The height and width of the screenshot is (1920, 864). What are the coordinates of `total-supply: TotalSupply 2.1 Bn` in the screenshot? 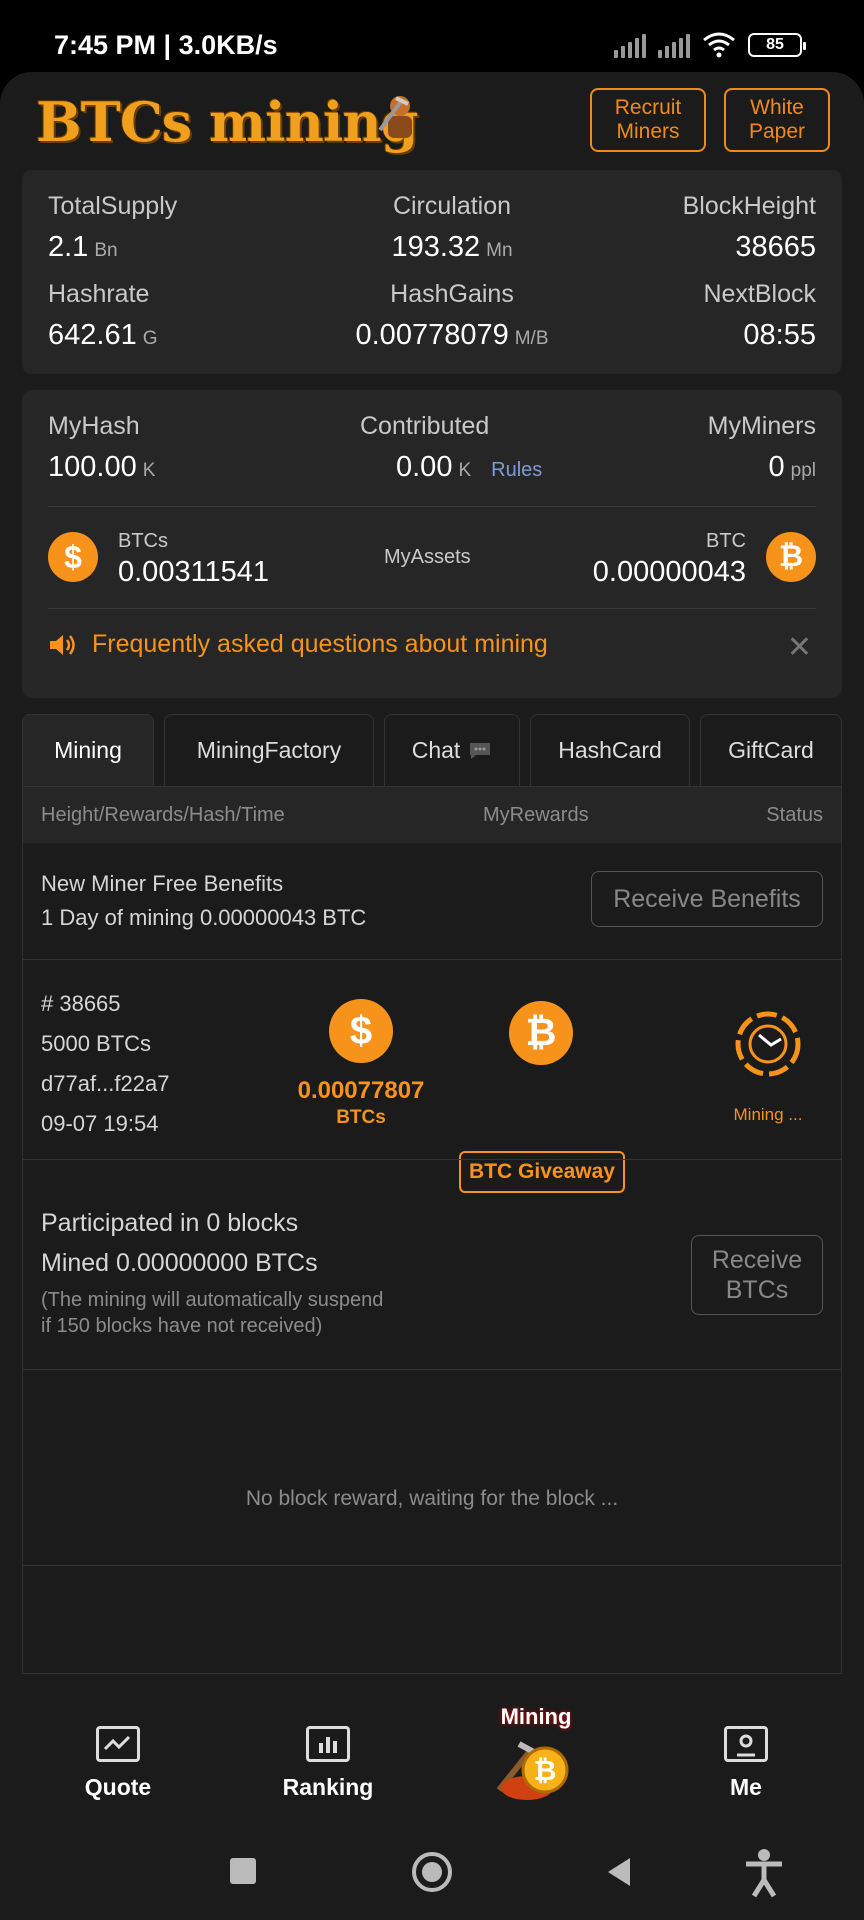 It's located at (113, 227).